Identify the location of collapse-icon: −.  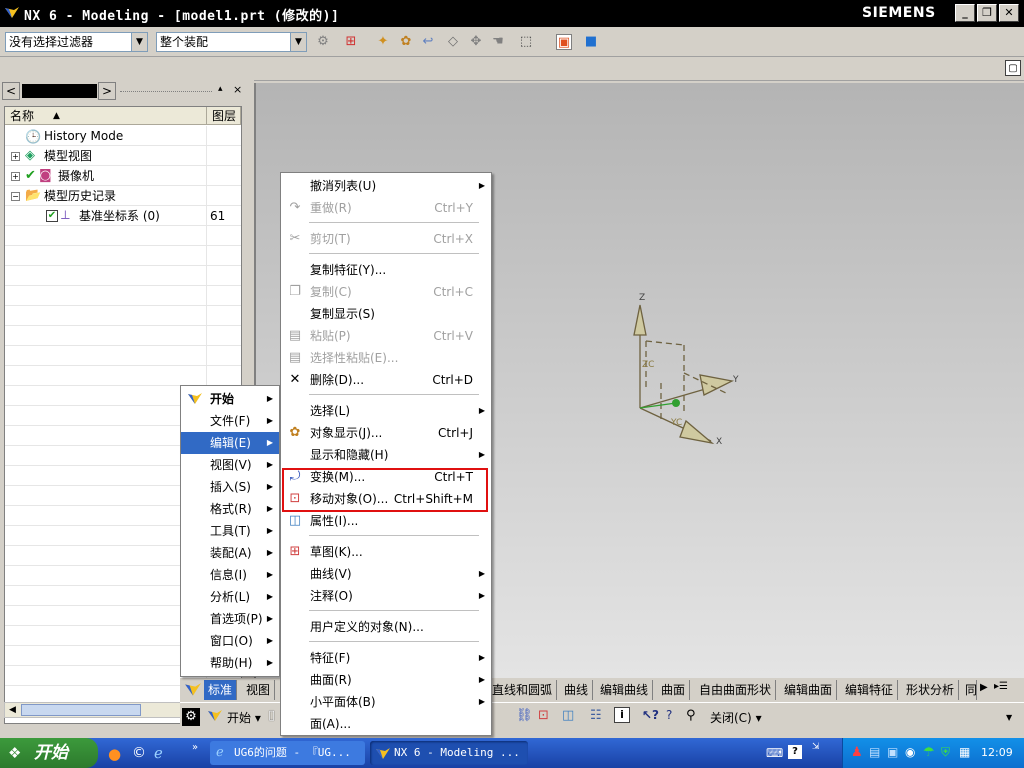
(15, 196).